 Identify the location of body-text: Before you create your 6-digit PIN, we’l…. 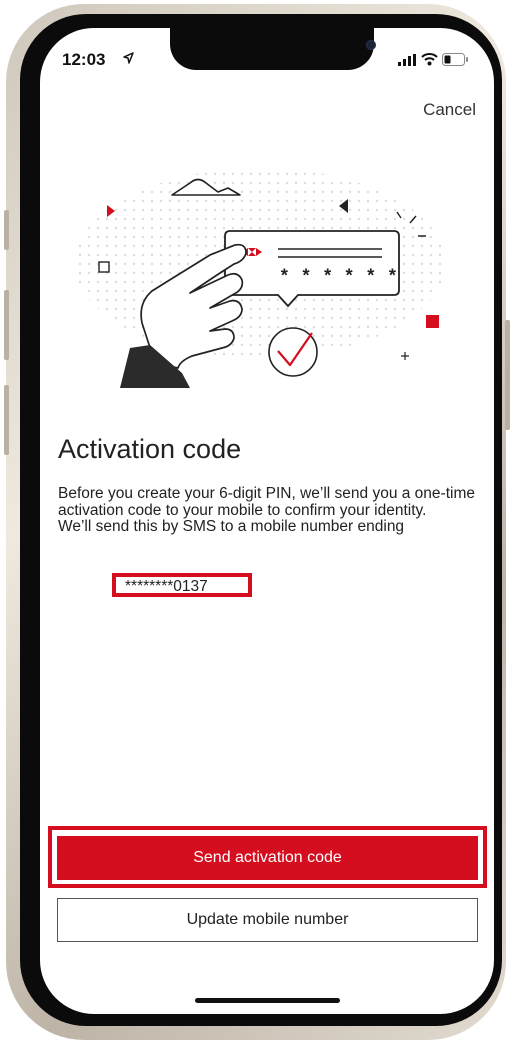
(268, 510).